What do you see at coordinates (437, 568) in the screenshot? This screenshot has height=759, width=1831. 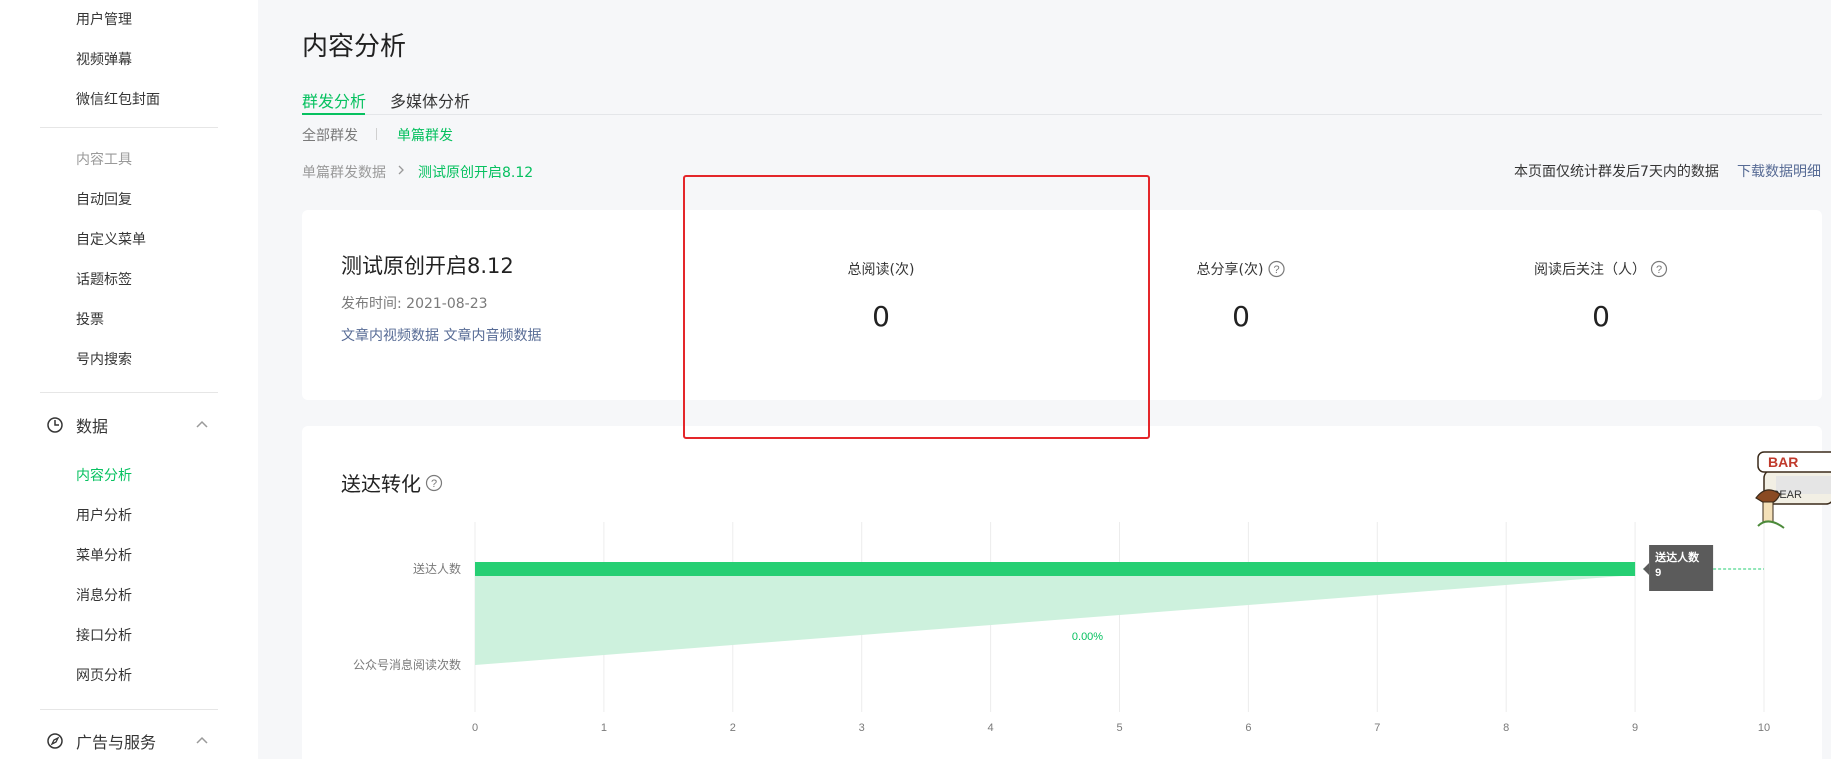 I see `y-category-label: 送达人数` at bounding box center [437, 568].